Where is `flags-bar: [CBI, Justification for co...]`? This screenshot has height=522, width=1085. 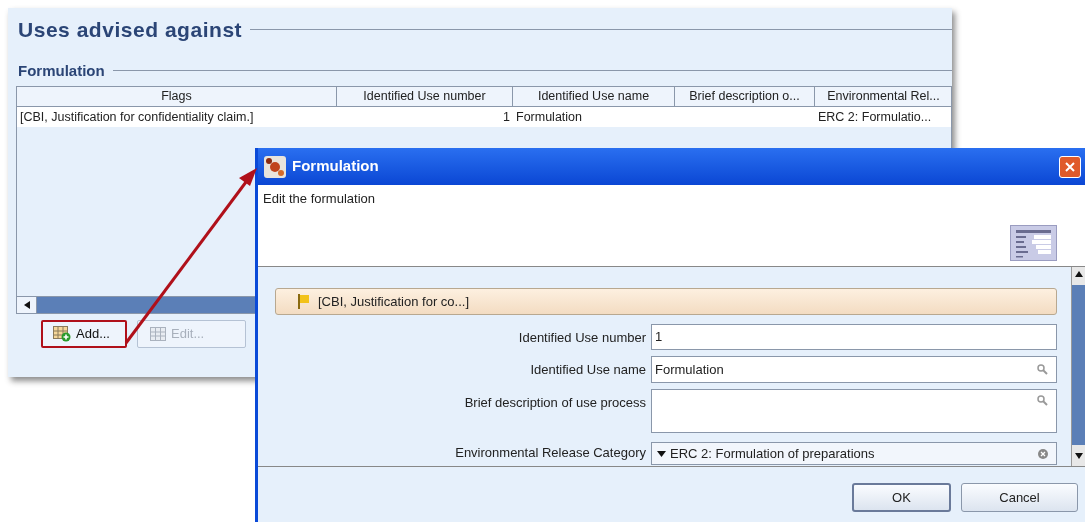 flags-bar: [CBI, Justification for co...] is located at coordinates (666, 301).